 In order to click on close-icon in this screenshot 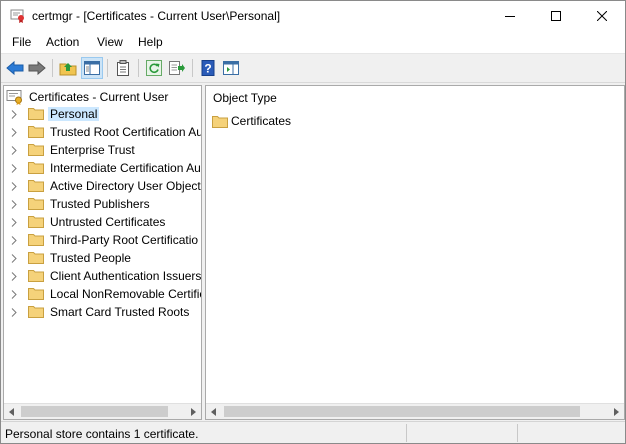, I will do `click(602, 16)`.